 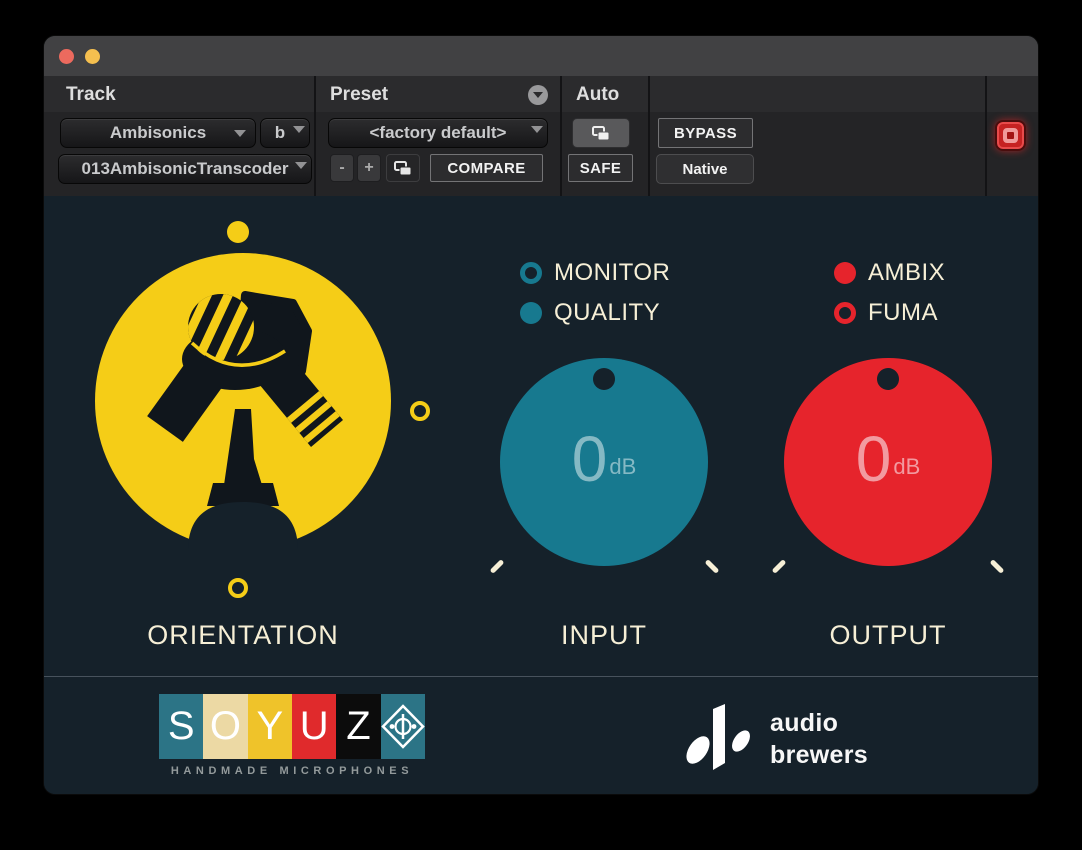 I want to click on soyuz-tagline: HANDMADE MICROPHONES, so click(x=292, y=771).